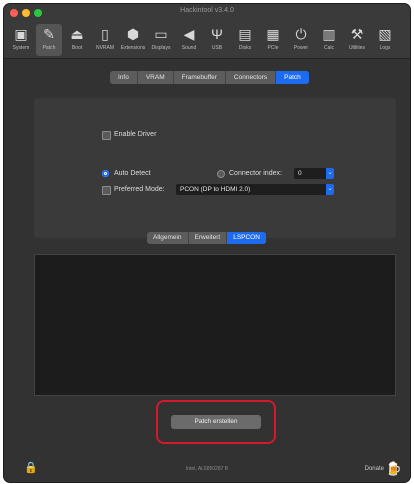 This screenshot has height=484, width=414. I want to click on tab-patch: Patch, so click(292, 77).